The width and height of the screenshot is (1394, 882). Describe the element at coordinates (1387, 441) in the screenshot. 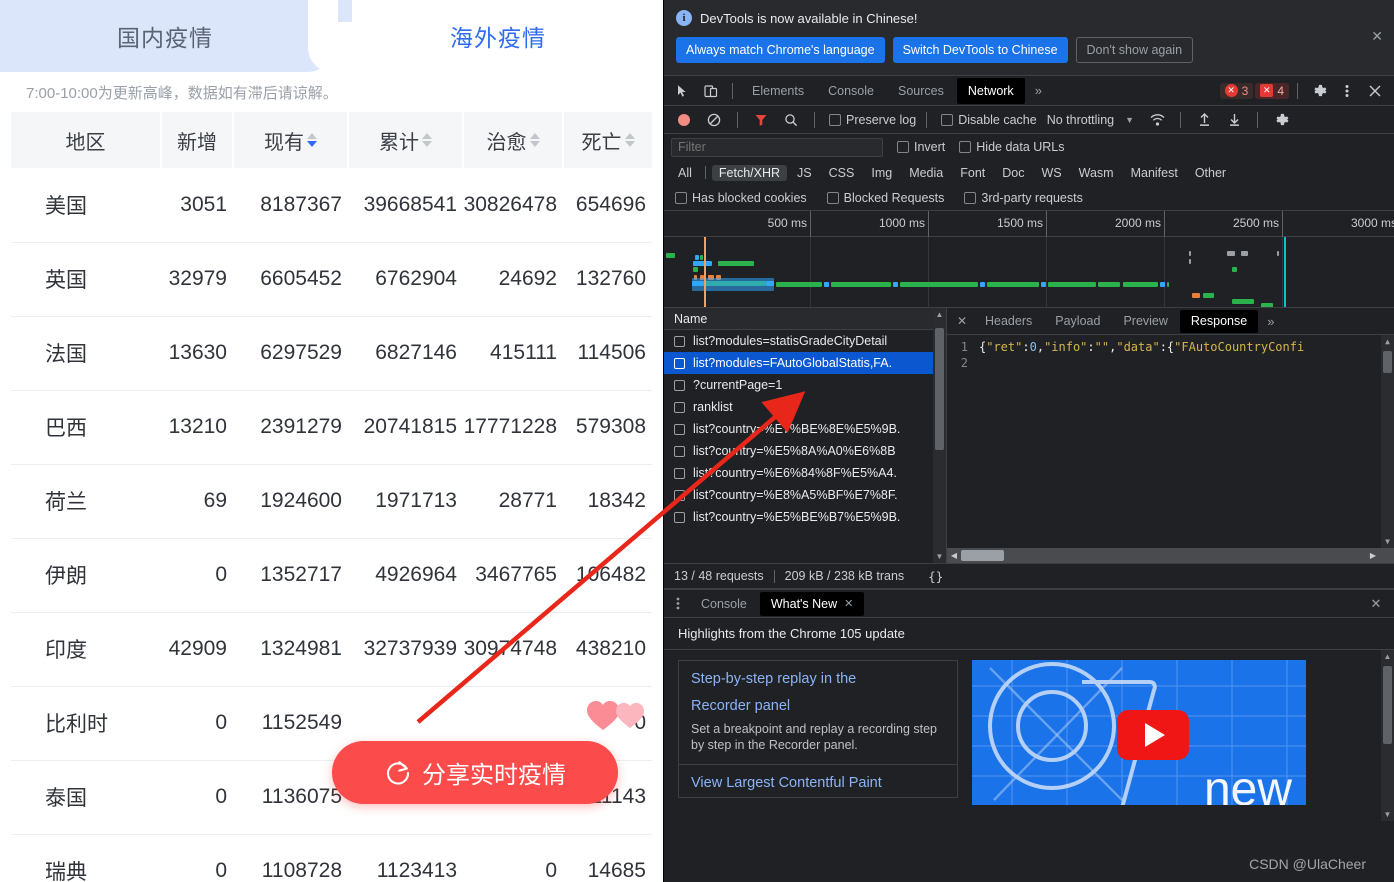

I see `response-vertical-scrollbar: ▲ ▼` at that location.